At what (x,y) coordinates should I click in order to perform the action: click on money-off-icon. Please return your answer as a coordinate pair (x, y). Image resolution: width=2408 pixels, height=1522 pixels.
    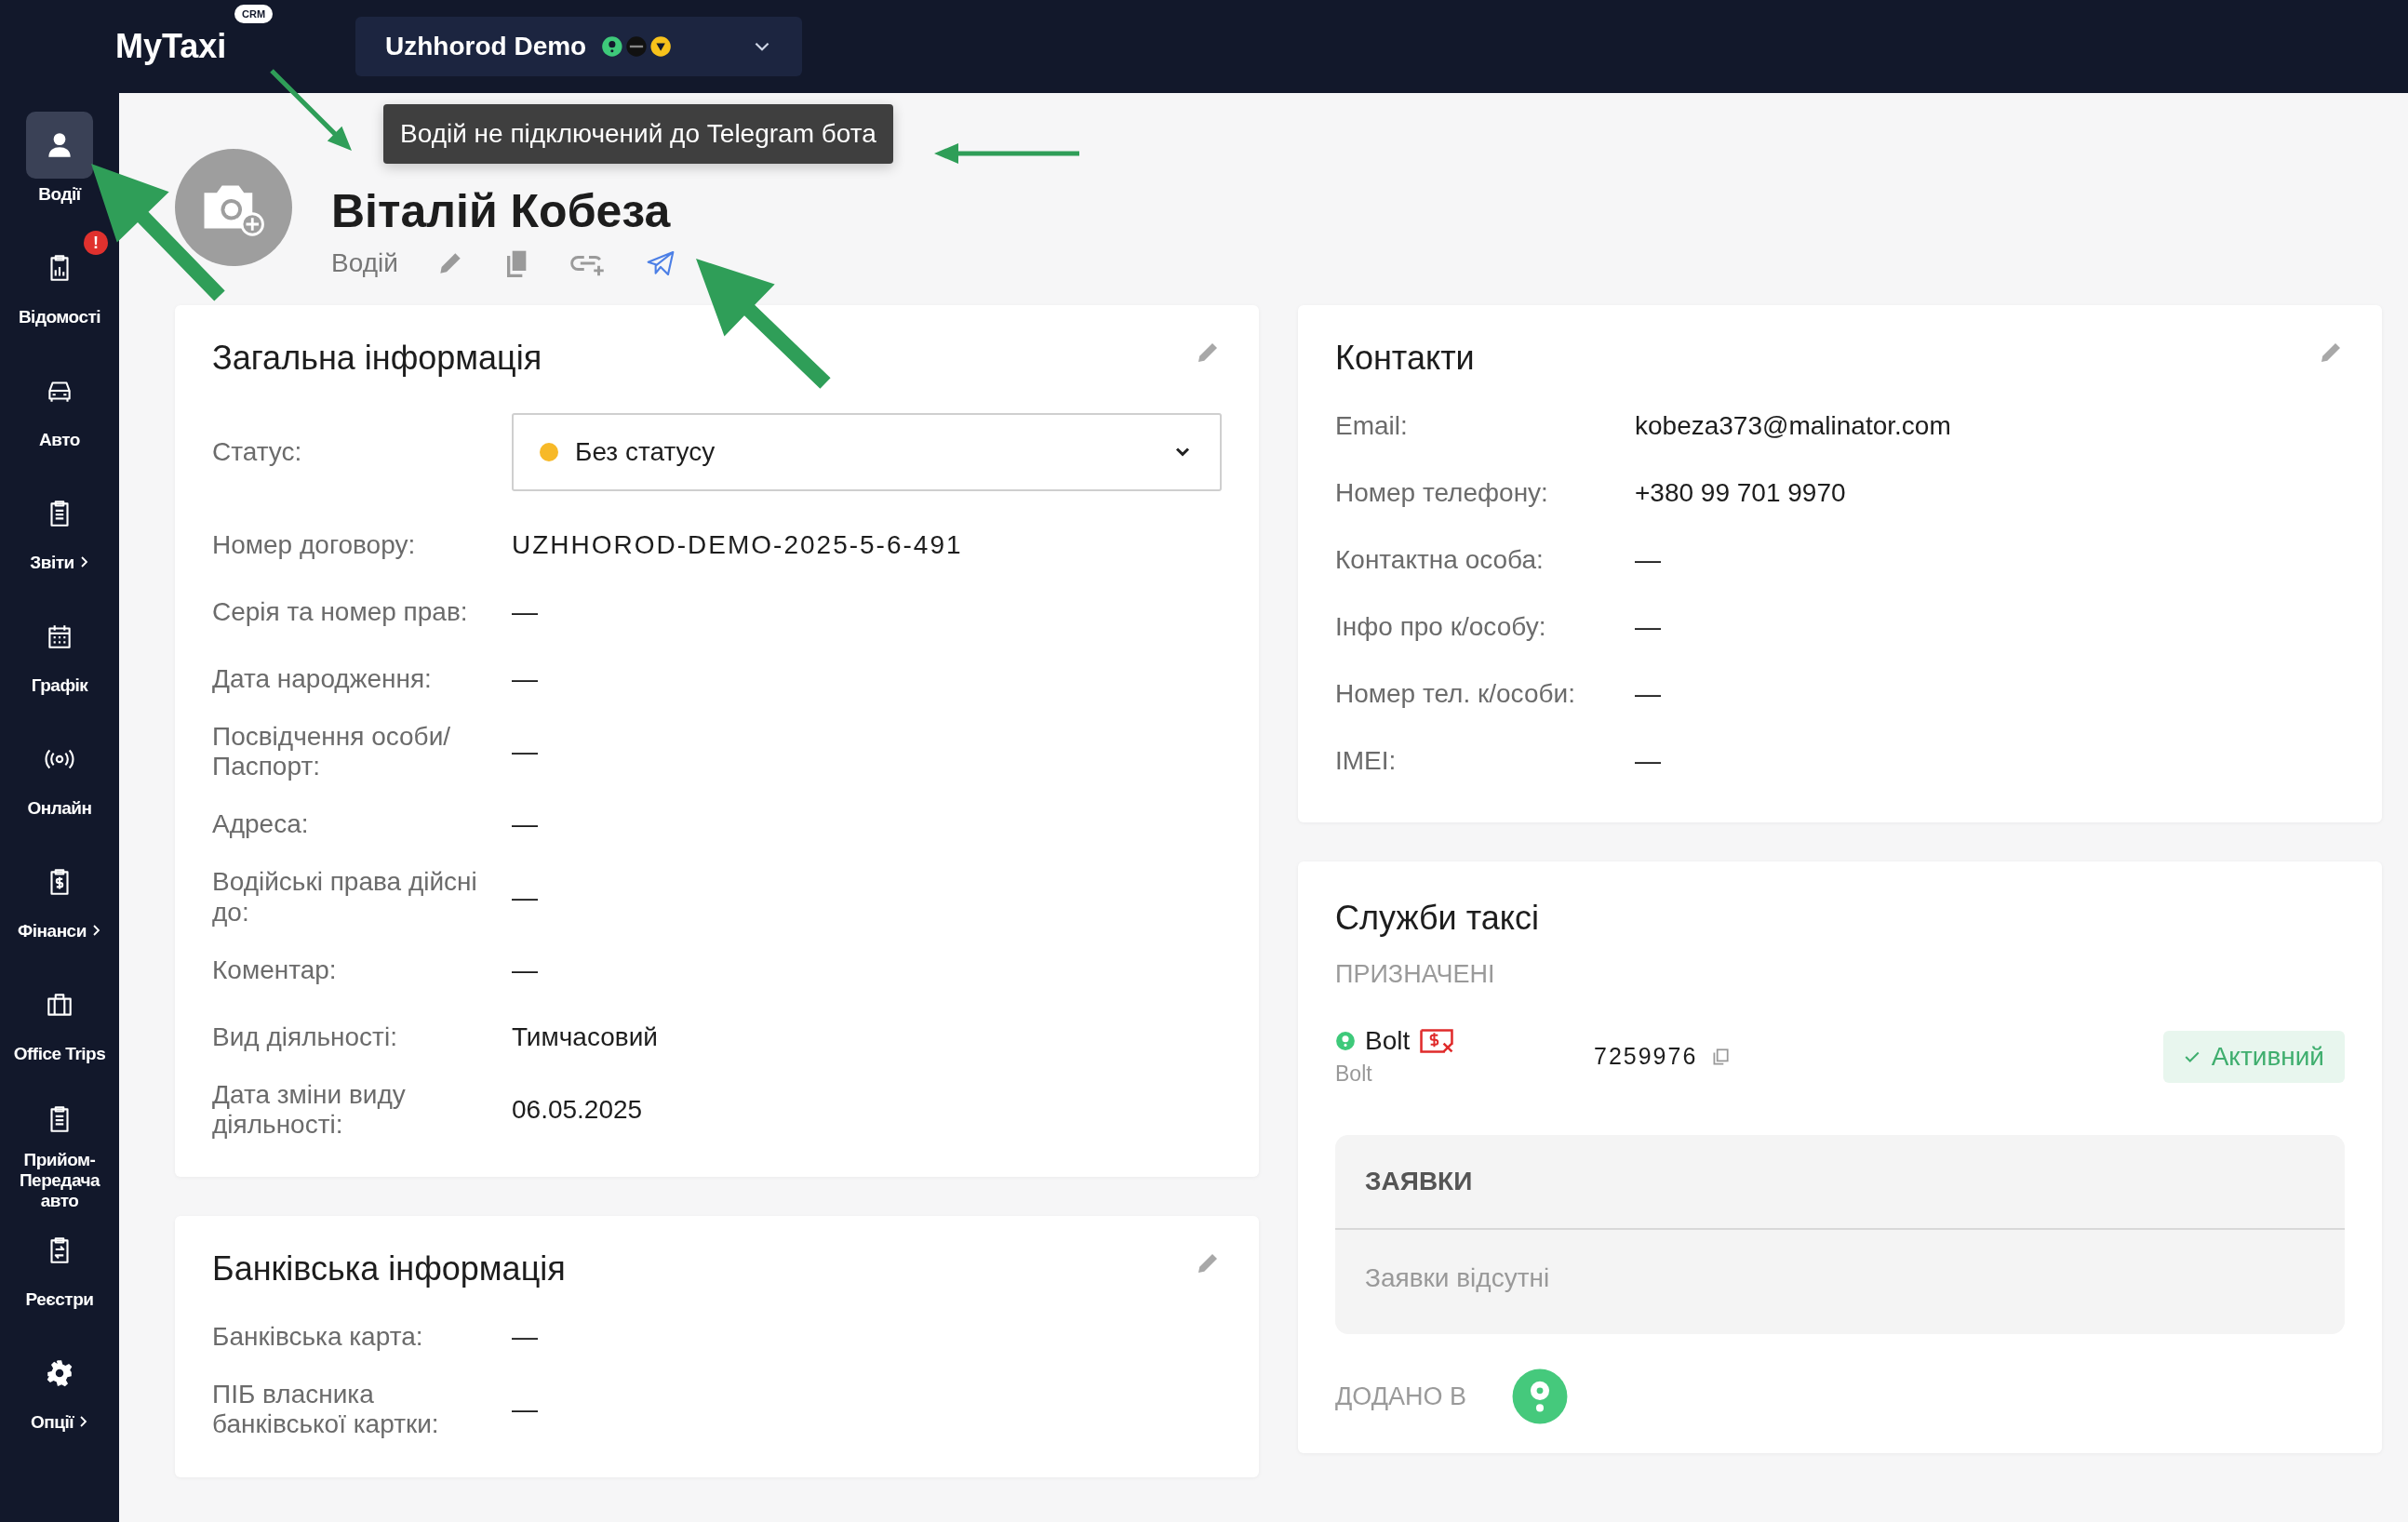
    Looking at the image, I should click on (1437, 1041).